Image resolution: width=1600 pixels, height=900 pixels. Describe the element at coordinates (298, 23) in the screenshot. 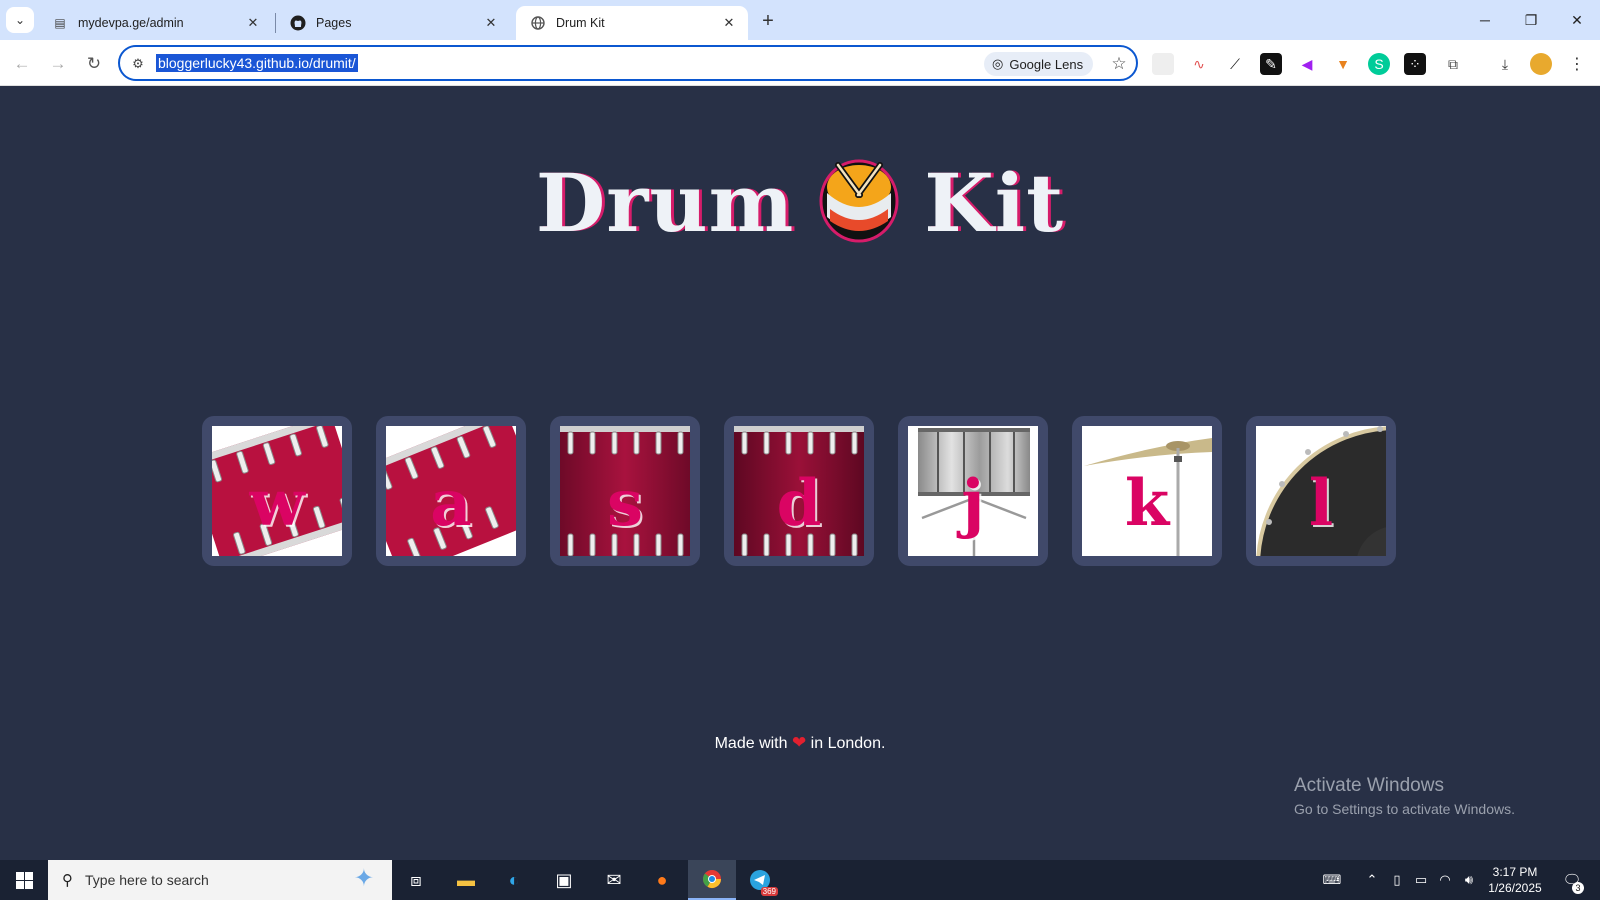

I see `github-icon` at that location.